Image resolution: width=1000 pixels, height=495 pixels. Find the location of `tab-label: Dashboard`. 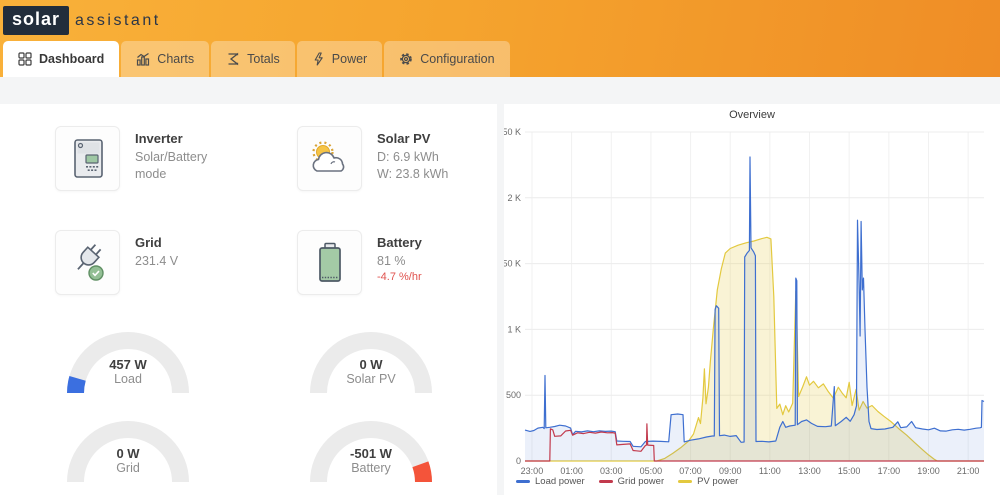

tab-label: Dashboard is located at coordinates (72, 59).